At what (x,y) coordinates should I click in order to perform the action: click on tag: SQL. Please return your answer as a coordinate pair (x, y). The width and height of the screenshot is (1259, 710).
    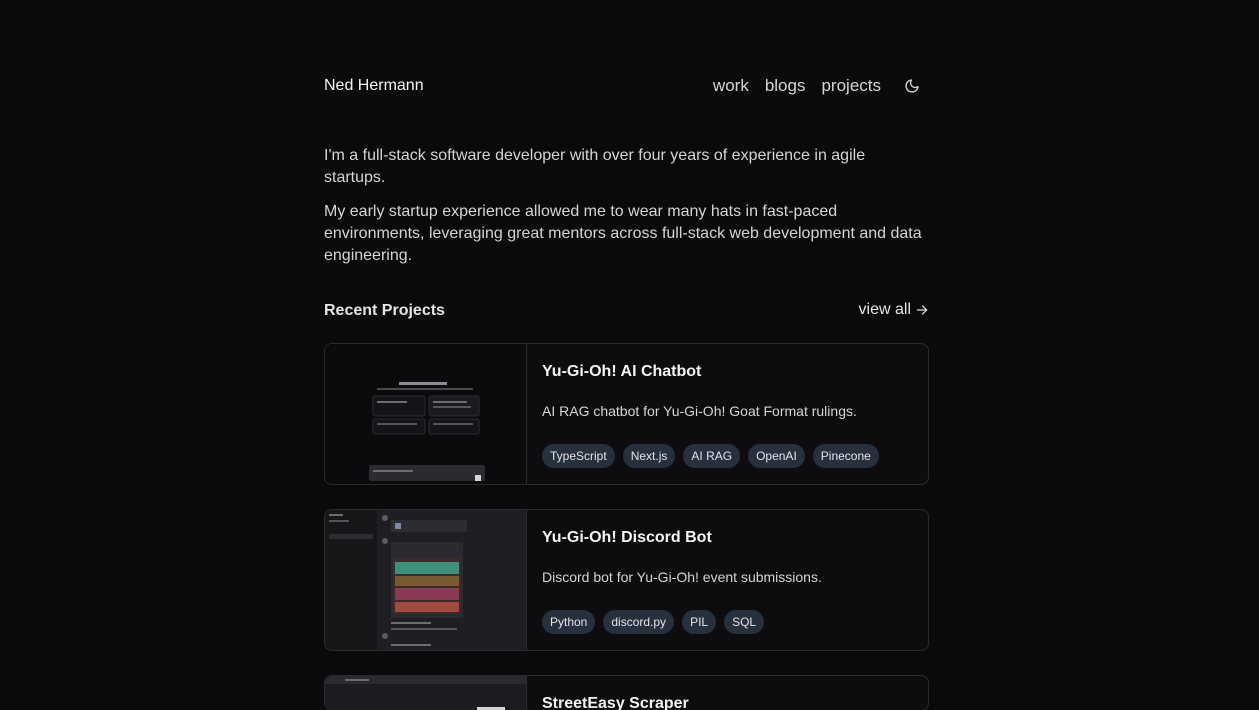
    Looking at the image, I should click on (744, 622).